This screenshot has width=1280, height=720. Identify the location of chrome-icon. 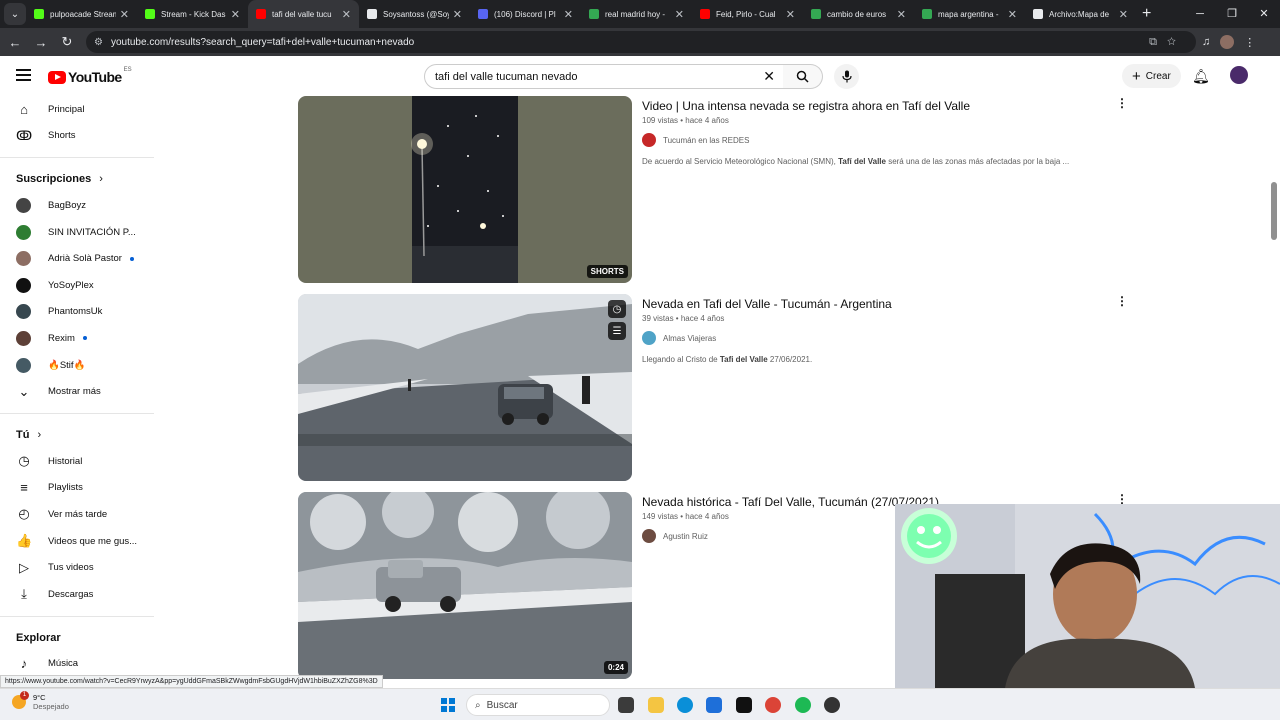
(773, 705).